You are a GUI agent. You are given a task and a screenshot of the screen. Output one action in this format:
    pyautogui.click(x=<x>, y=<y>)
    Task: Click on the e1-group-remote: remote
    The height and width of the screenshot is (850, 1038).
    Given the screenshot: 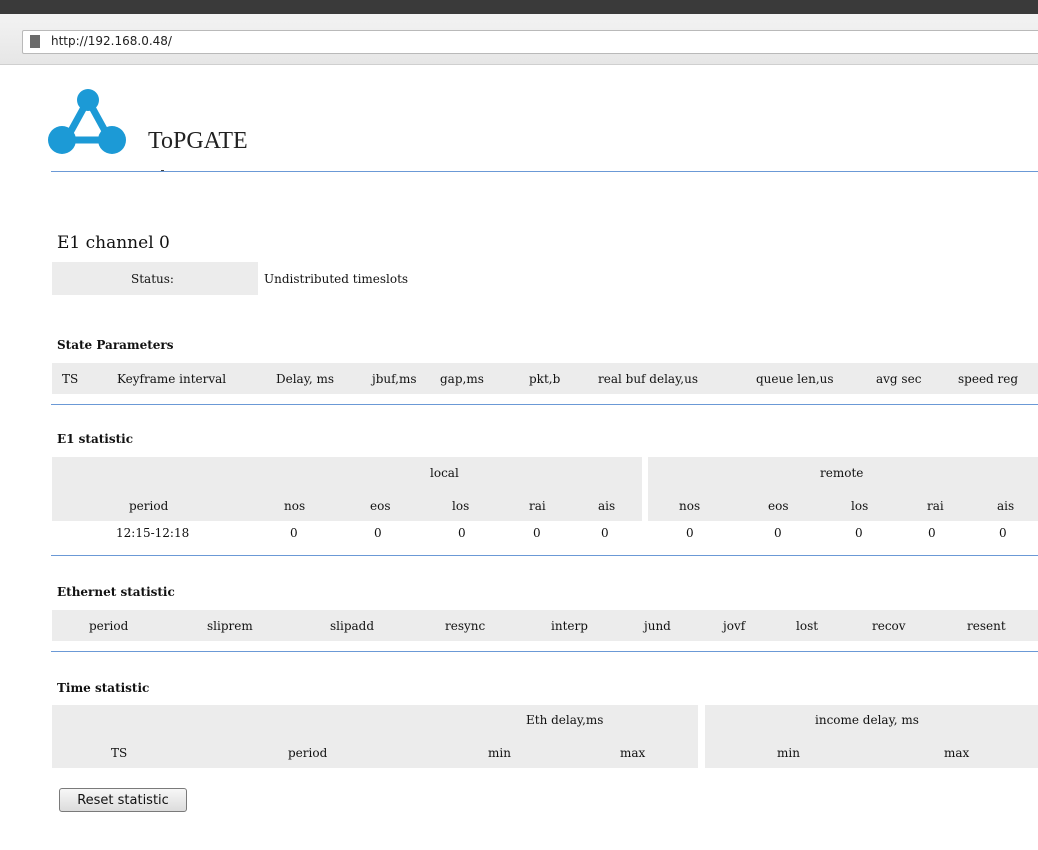 What is the action you would take?
    pyautogui.click(x=842, y=473)
    